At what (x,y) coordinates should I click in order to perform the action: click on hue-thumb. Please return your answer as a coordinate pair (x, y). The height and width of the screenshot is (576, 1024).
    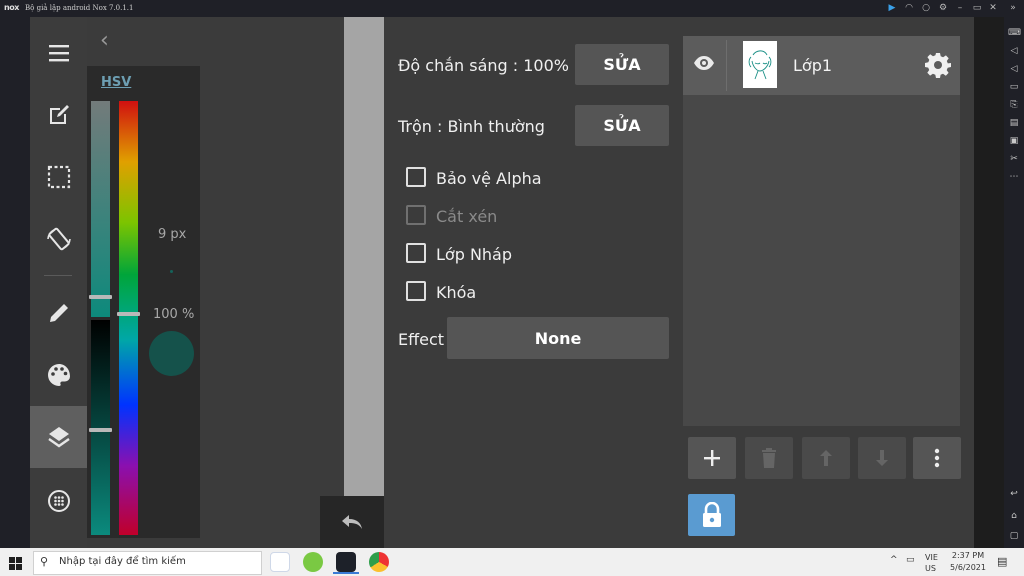
    Looking at the image, I should click on (128, 314).